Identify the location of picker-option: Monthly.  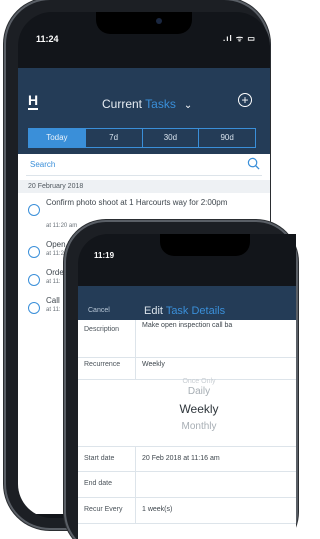
(187, 426).